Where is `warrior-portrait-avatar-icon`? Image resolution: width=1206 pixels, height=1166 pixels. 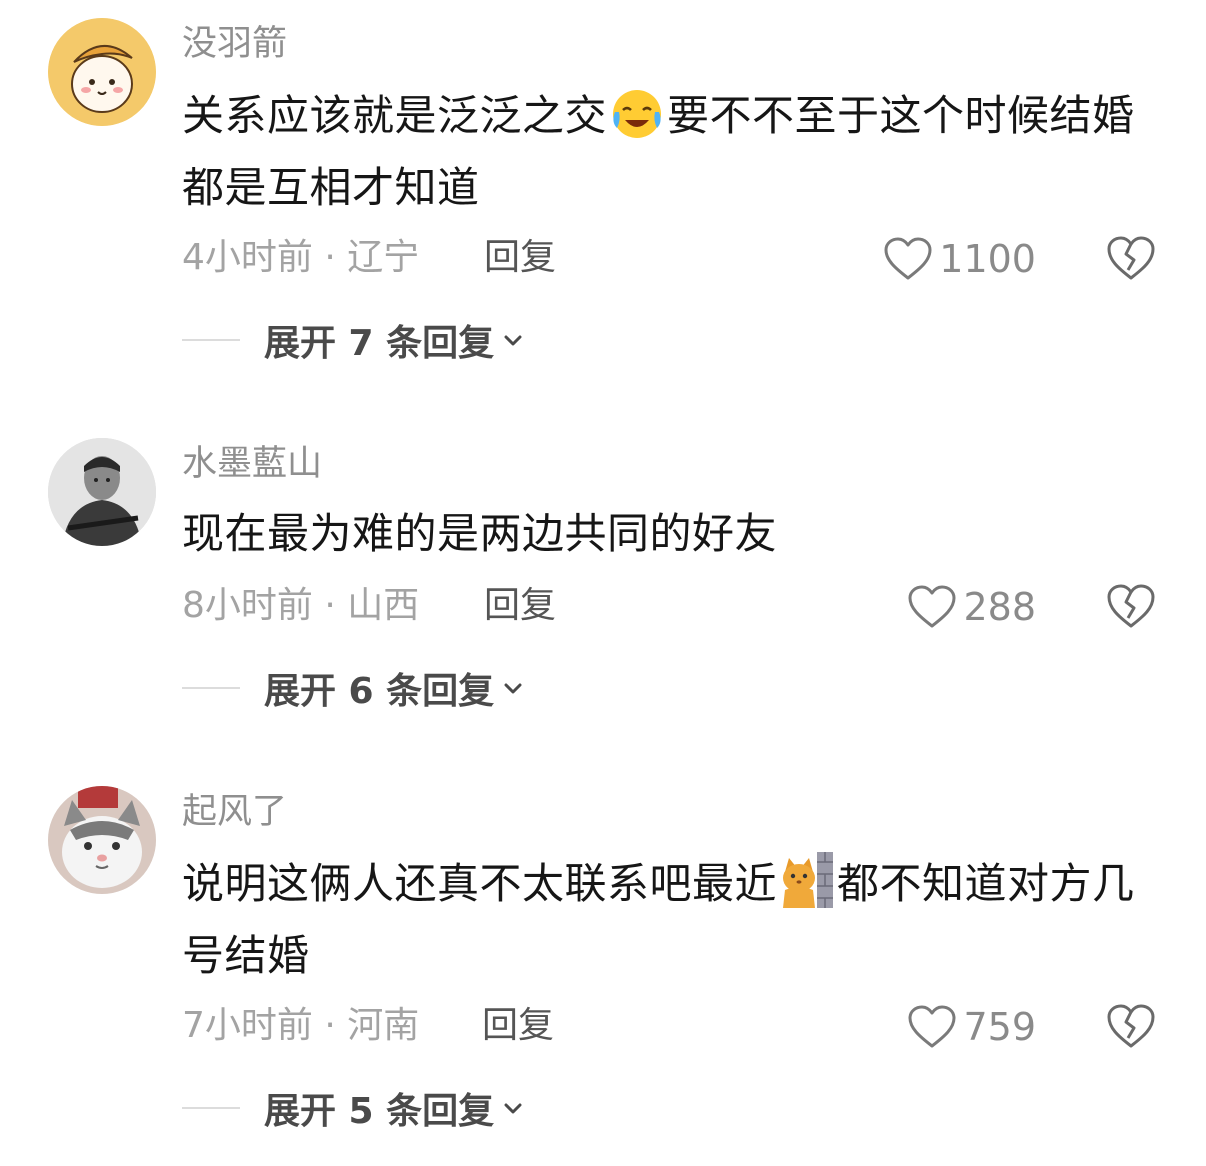 warrior-portrait-avatar-icon is located at coordinates (102, 492).